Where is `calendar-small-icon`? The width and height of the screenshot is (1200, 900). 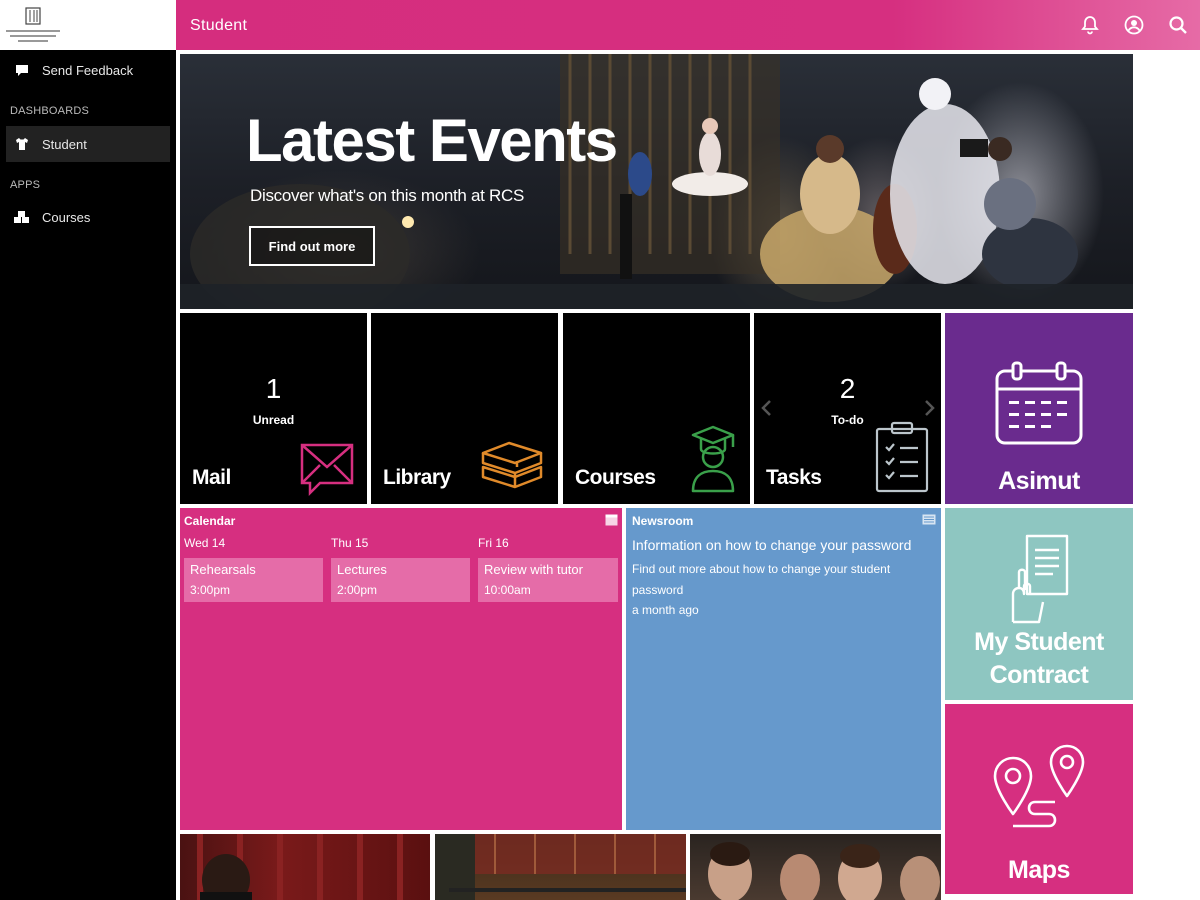
calendar-small-icon is located at coordinates (611, 520).